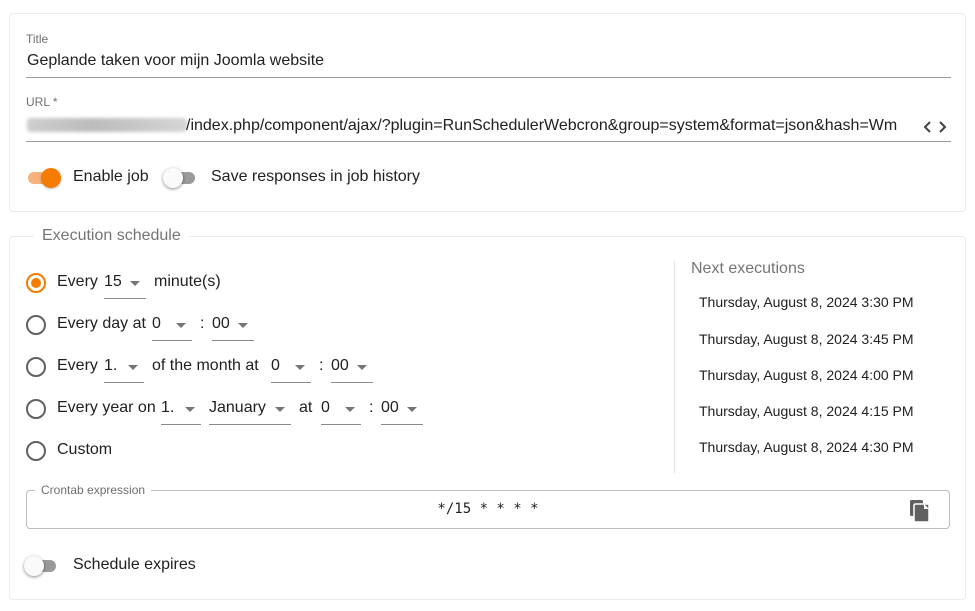 This screenshot has width=975, height=611. I want to click on monthly-day-value: 1., so click(111, 365).